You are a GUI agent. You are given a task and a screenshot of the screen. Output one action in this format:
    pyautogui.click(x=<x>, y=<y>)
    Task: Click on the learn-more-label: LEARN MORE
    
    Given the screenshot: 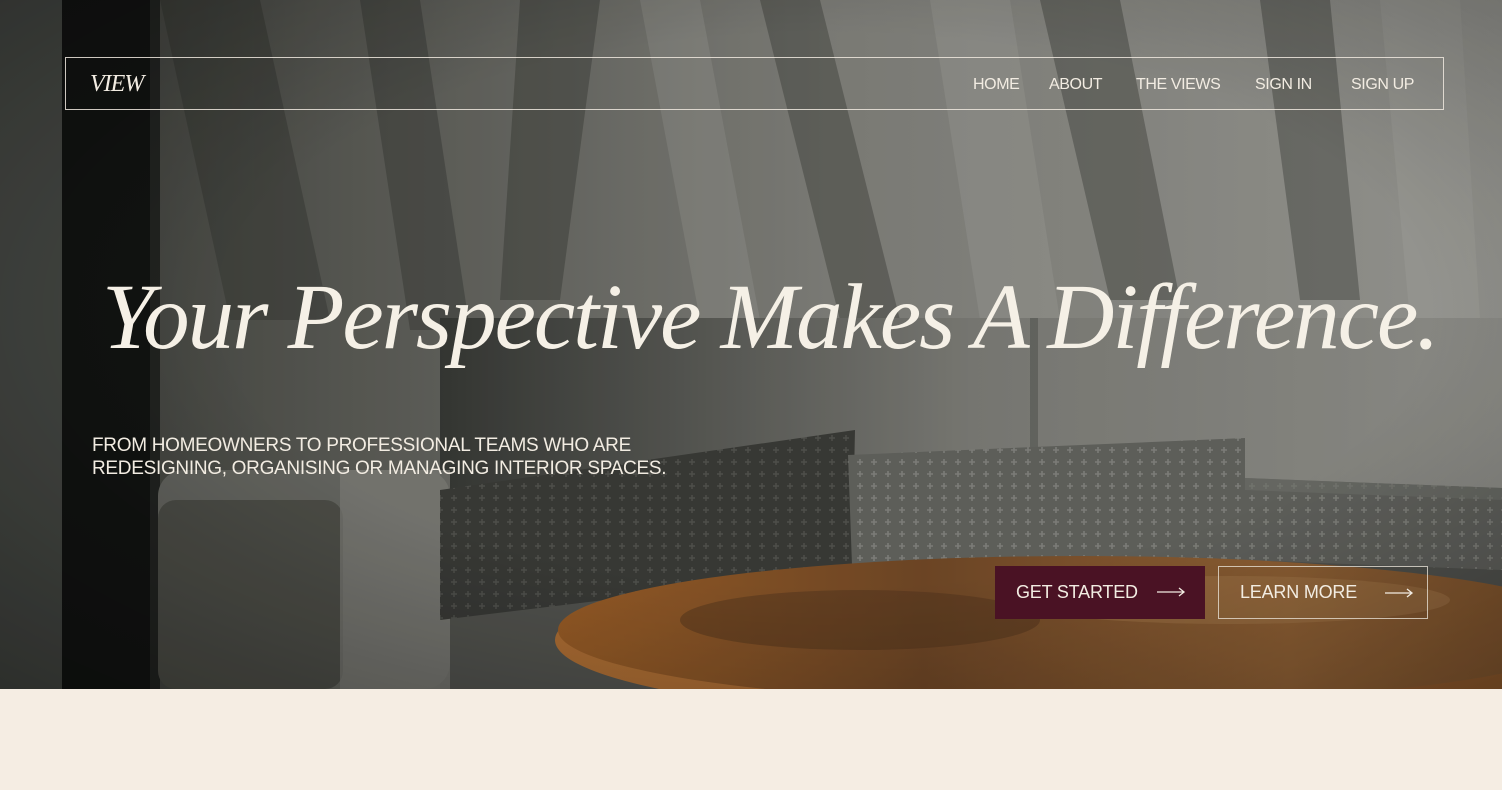 What is the action you would take?
    pyautogui.click(x=1299, y=592)
    